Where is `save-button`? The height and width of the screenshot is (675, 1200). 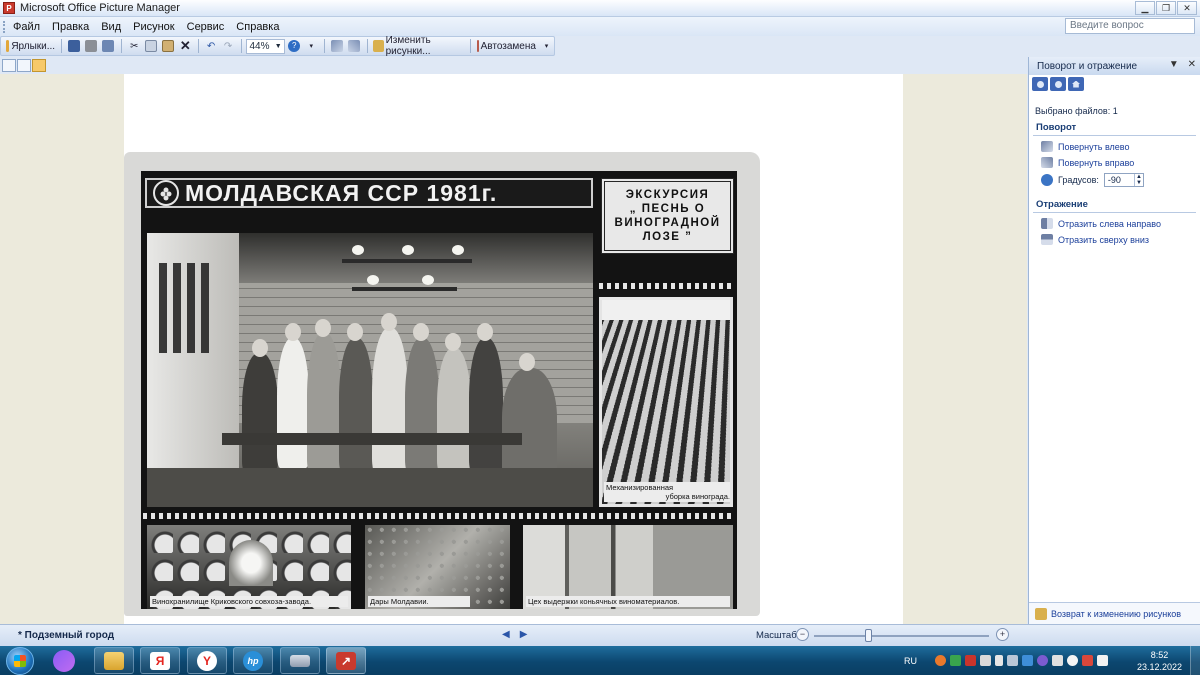 save-button is located at coordinates (74, 46).